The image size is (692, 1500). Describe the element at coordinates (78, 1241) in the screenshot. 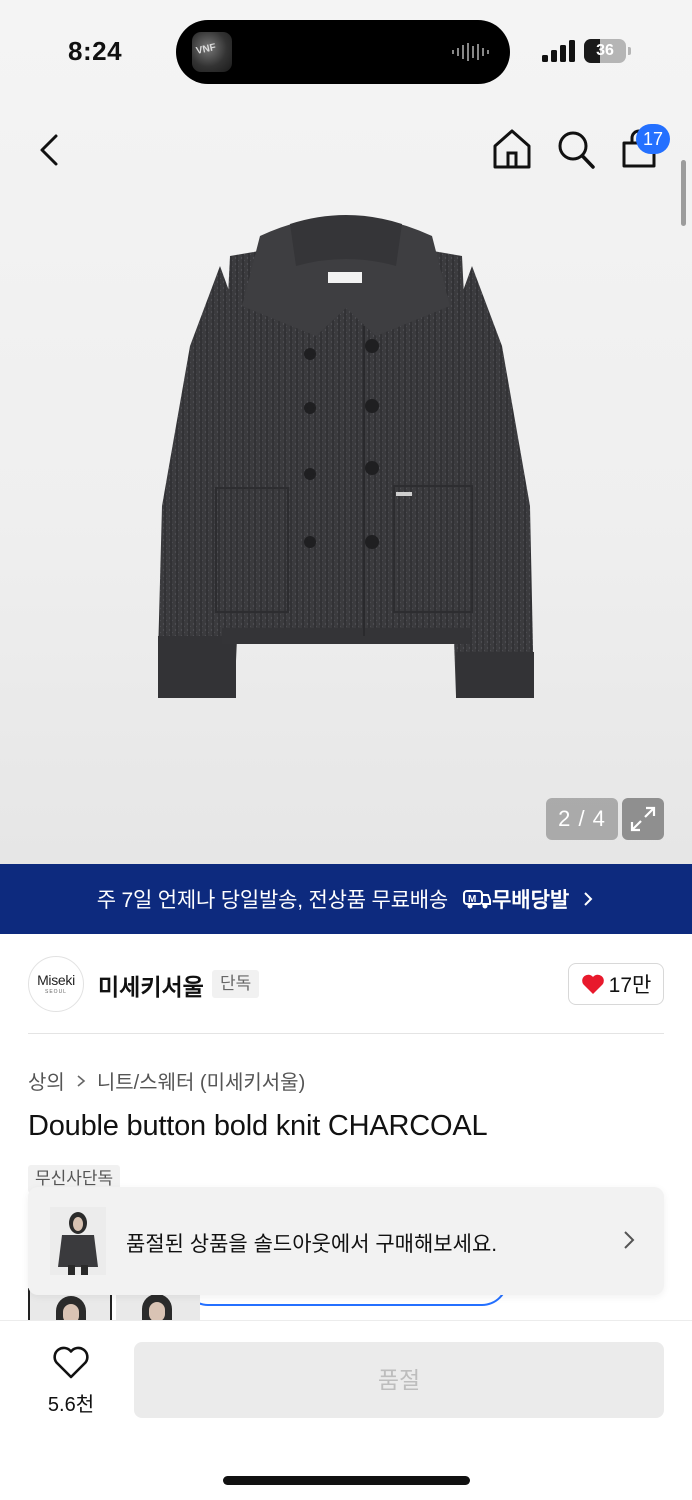

I see `toast-product-thumbnail` at that location.